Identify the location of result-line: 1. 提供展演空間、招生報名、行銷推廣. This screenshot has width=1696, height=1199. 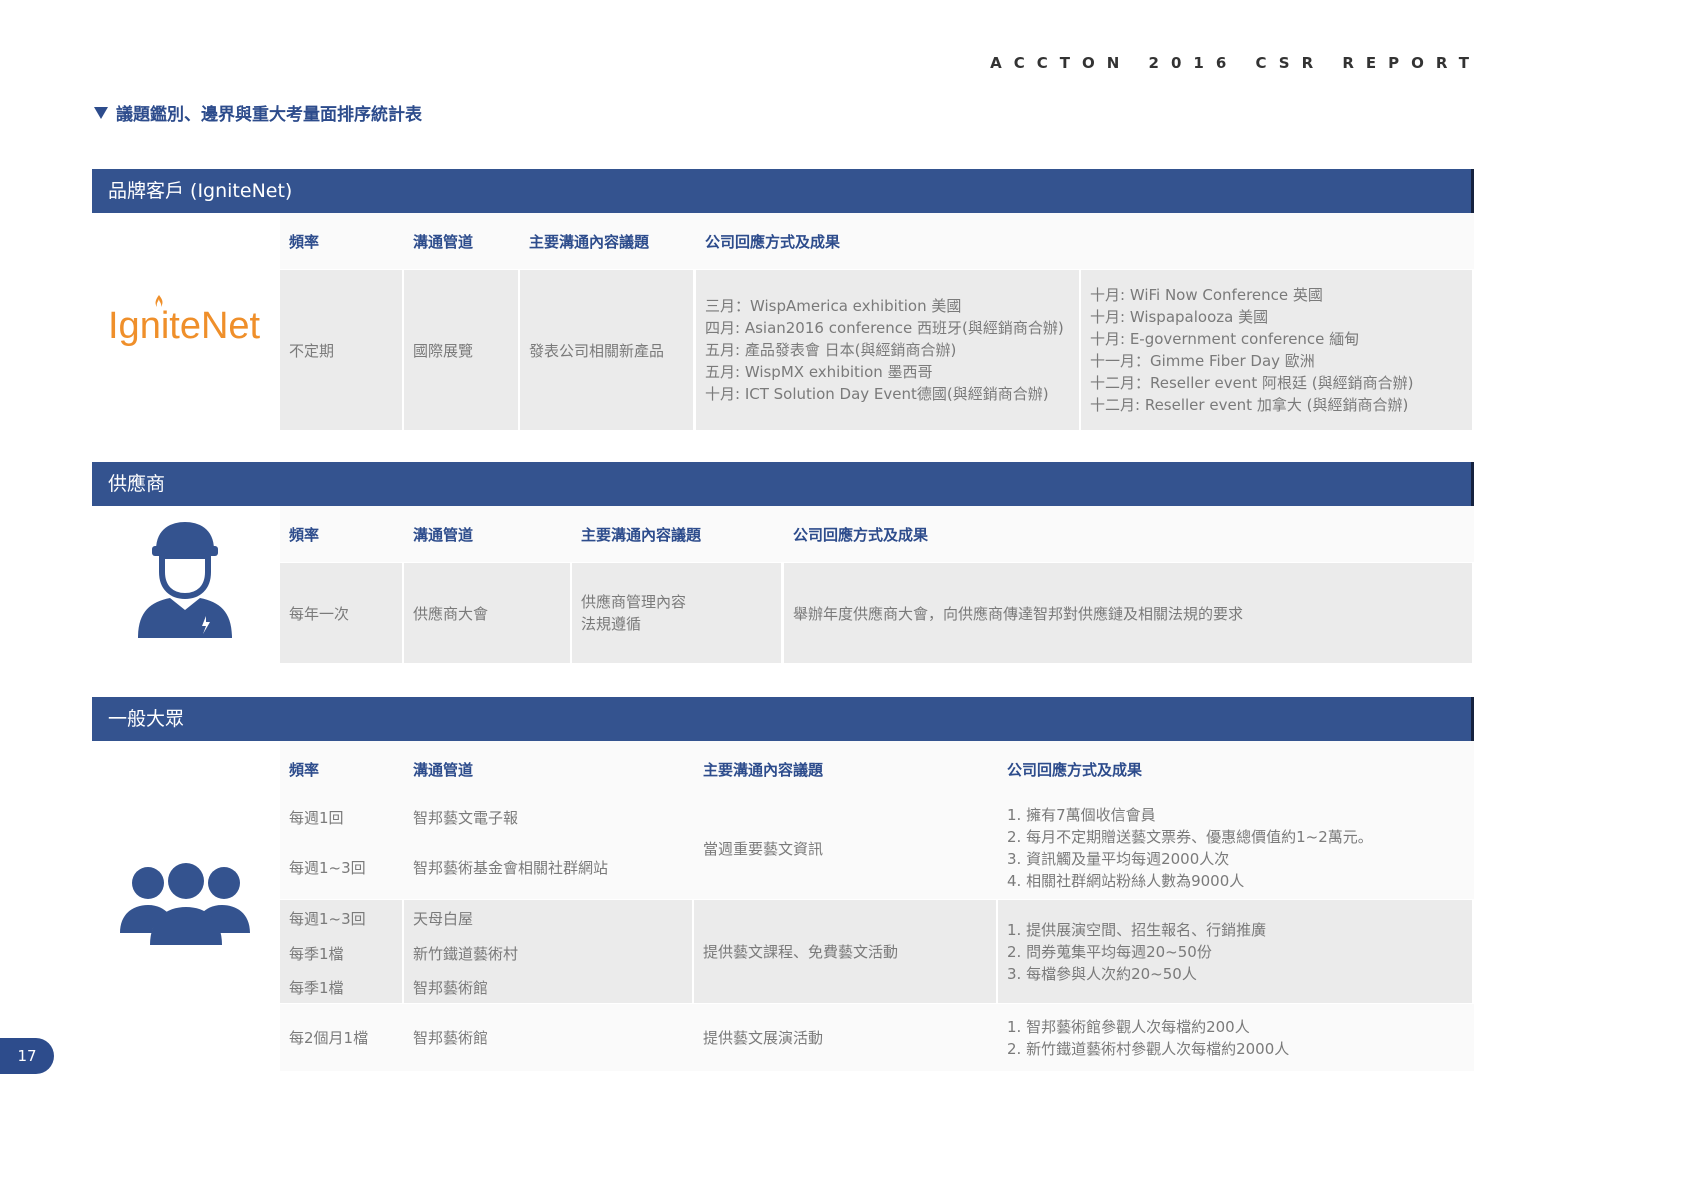
(1137, 929).